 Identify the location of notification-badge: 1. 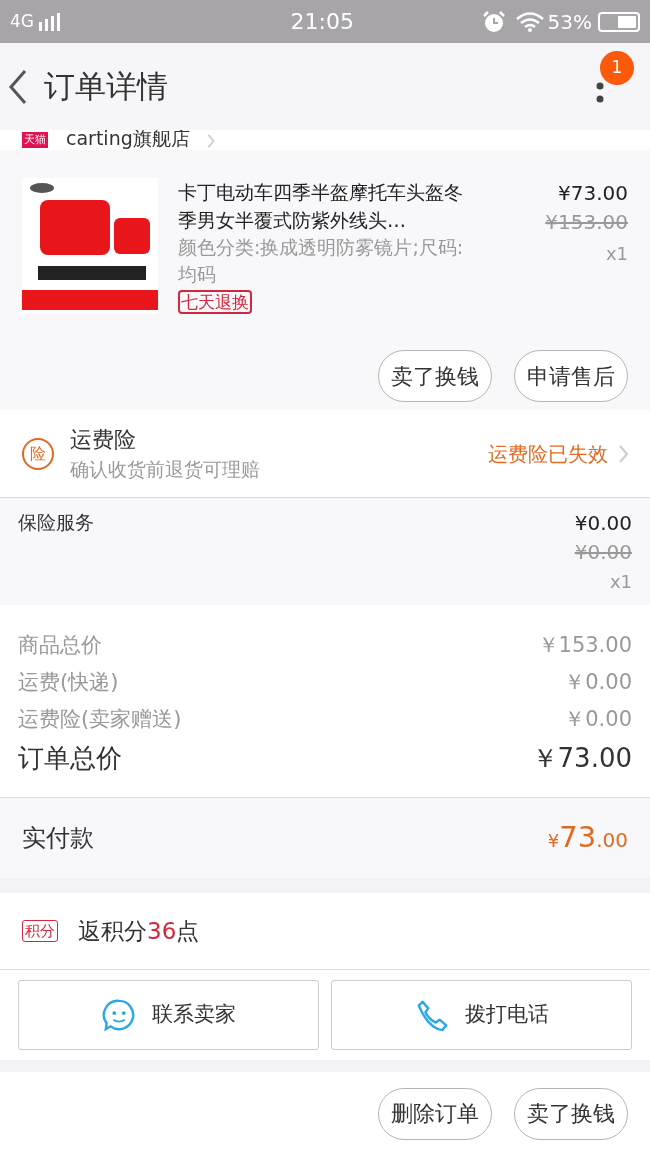
(617, 68).